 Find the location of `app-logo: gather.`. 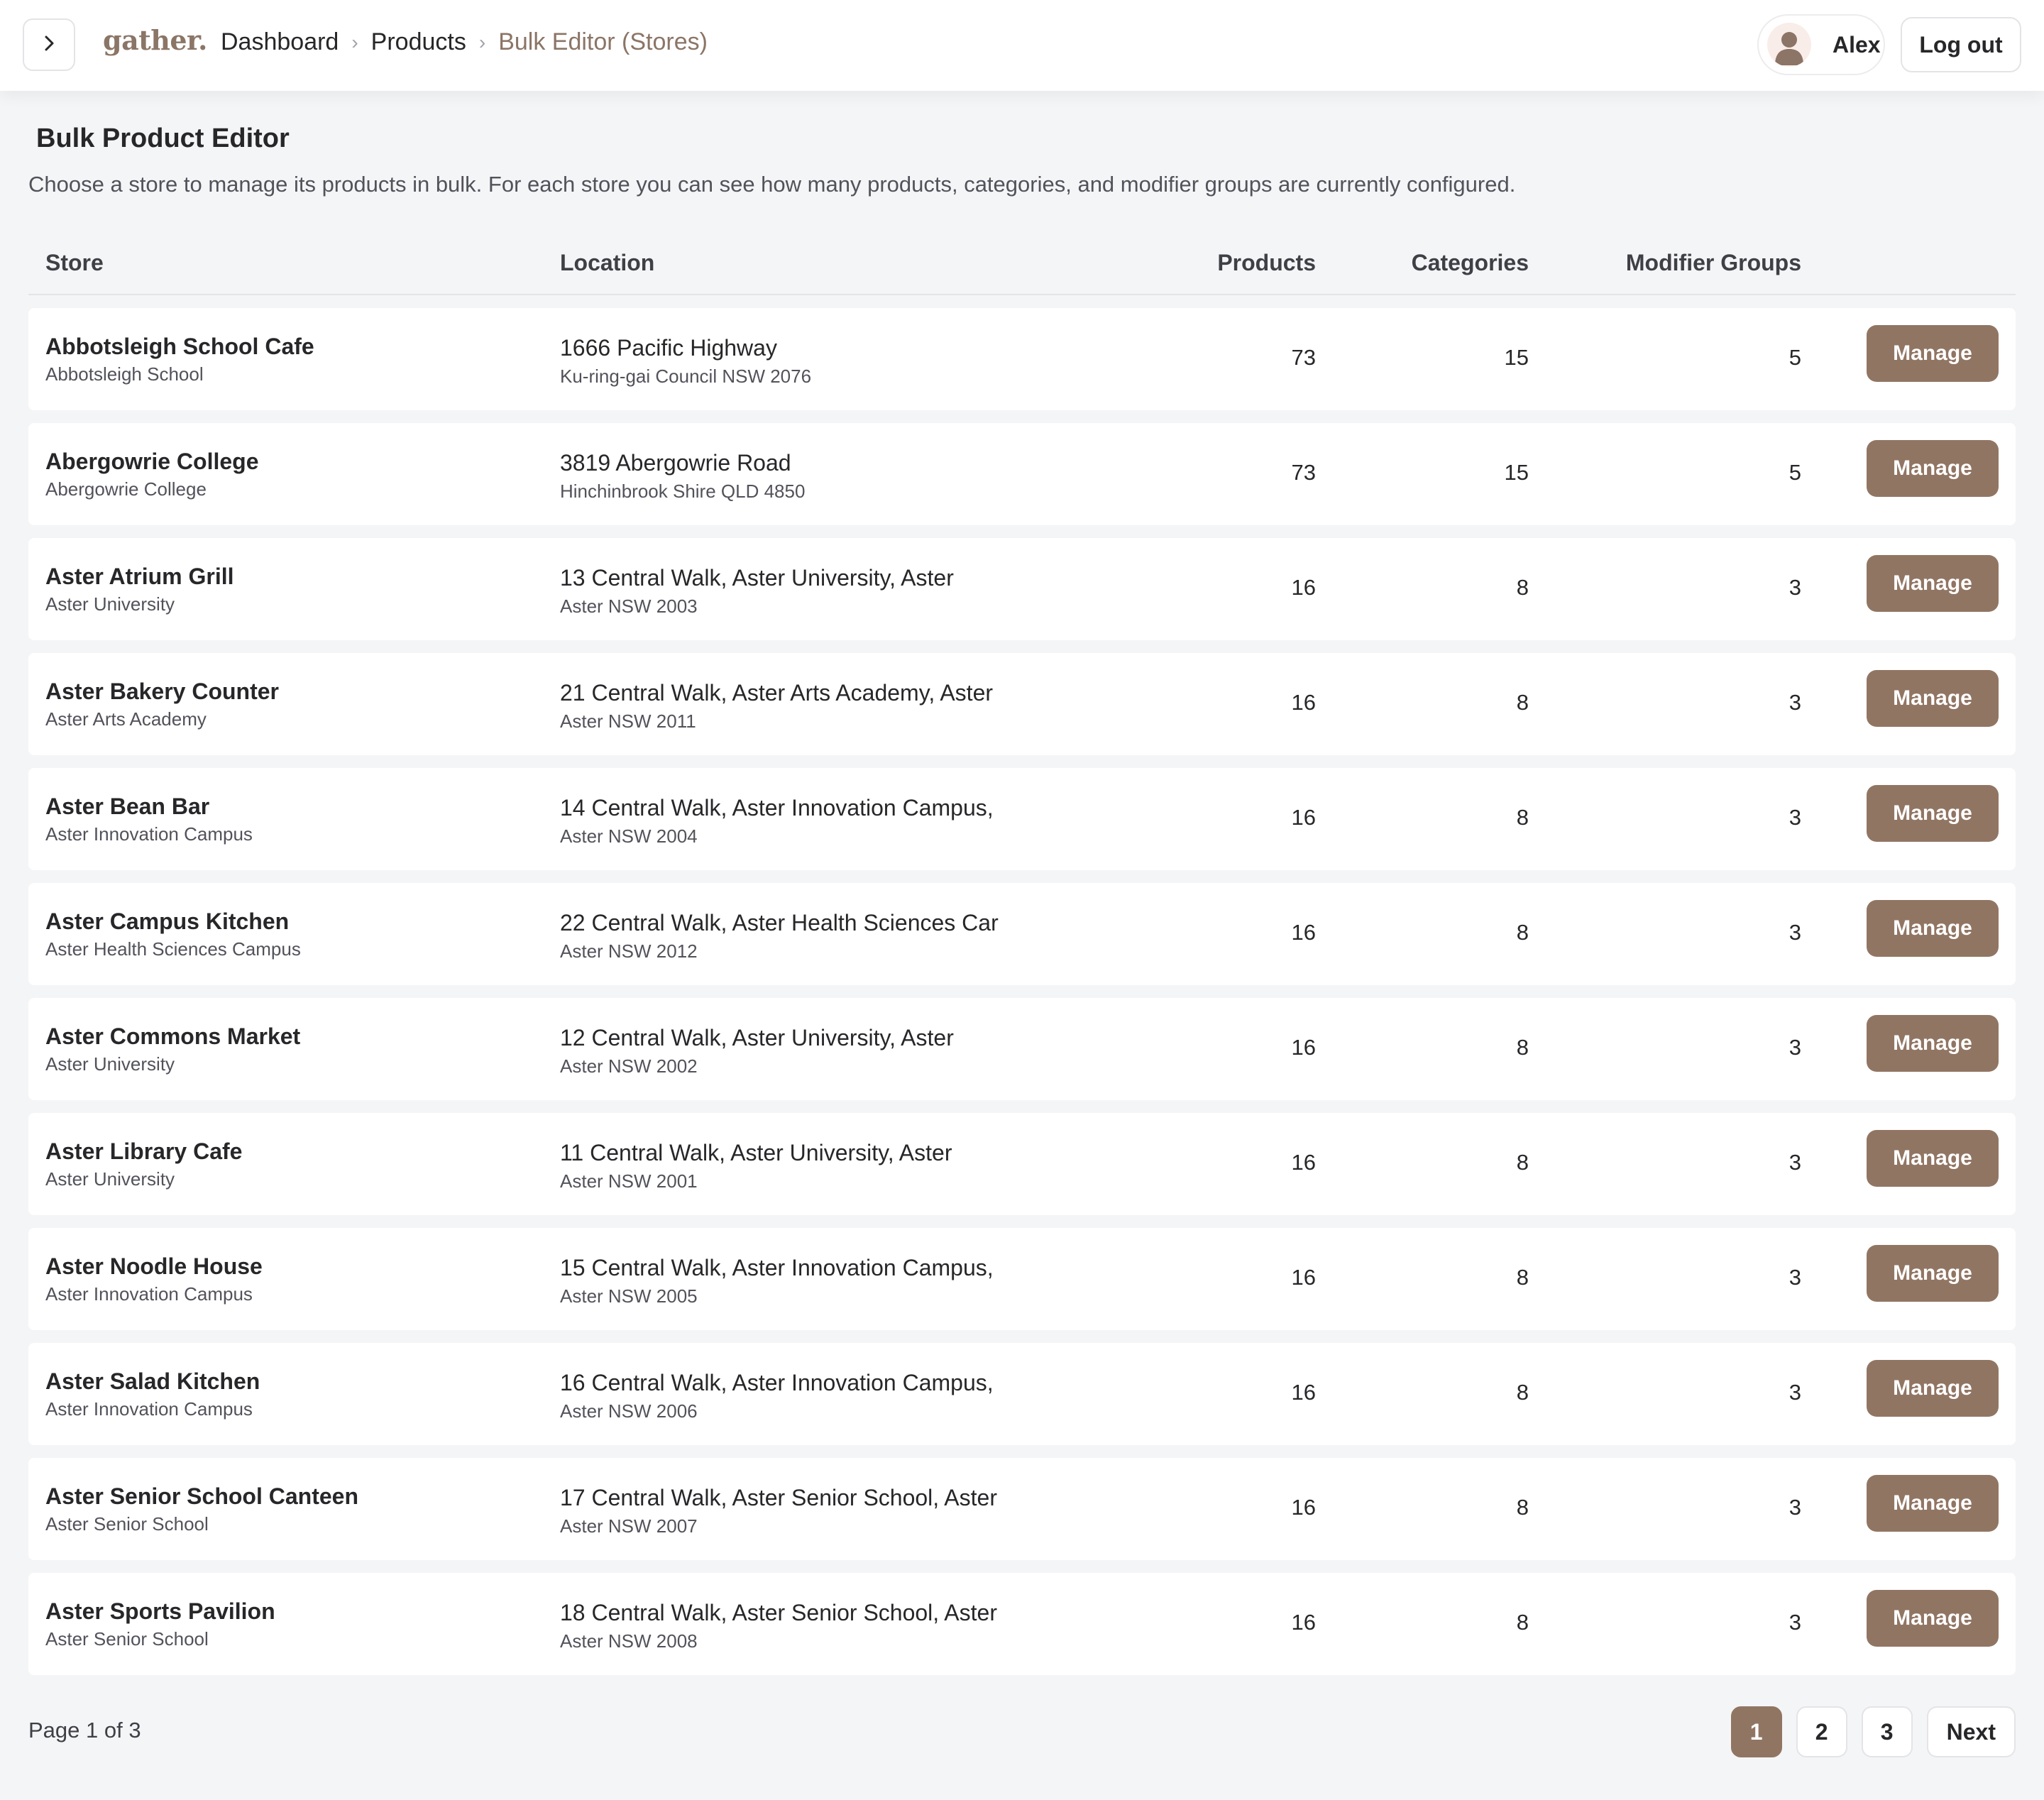

app-logo: gather. is located at coordinates (155, 40).